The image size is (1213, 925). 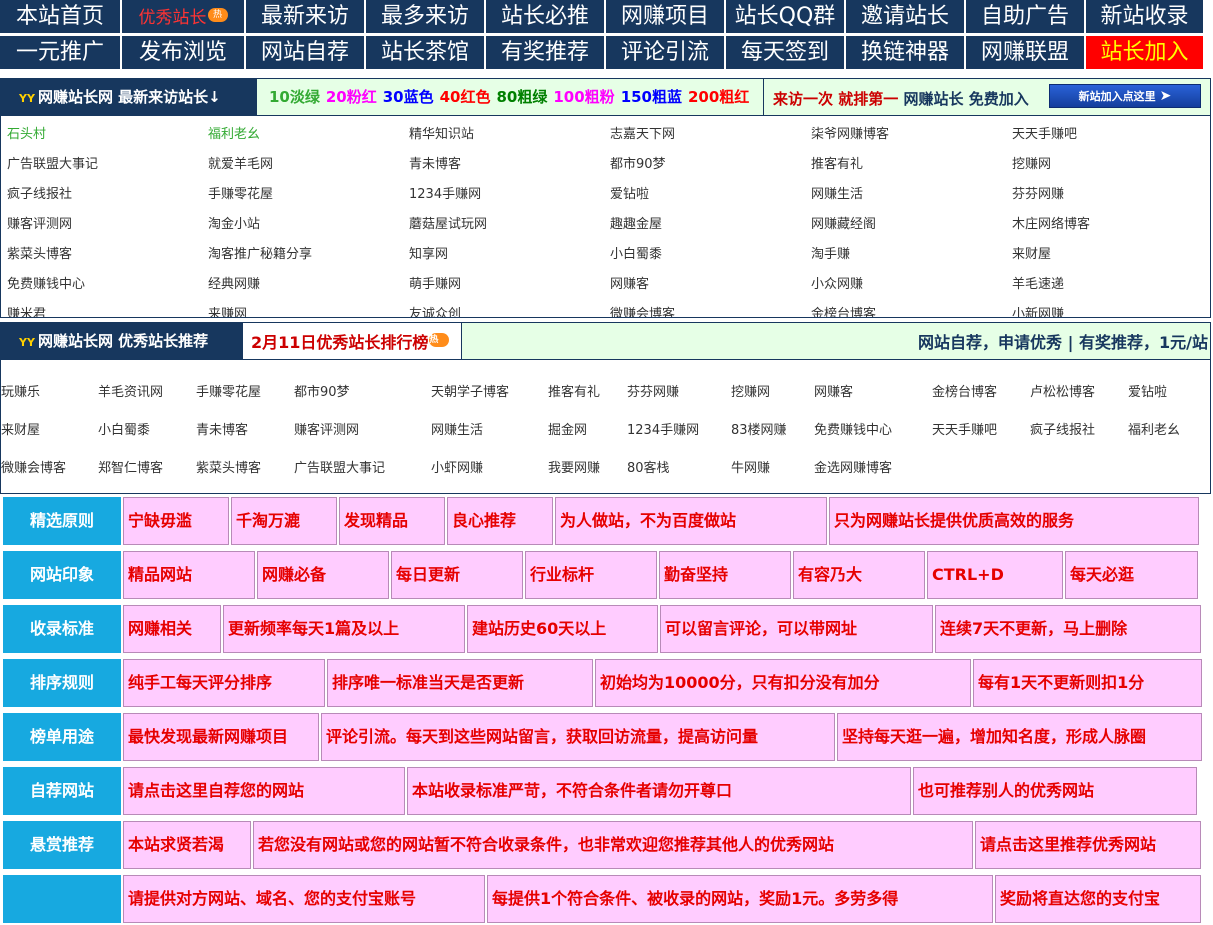 I want to click on site-link: 淘客推广秘籍分享, so click(x=260, y=252).